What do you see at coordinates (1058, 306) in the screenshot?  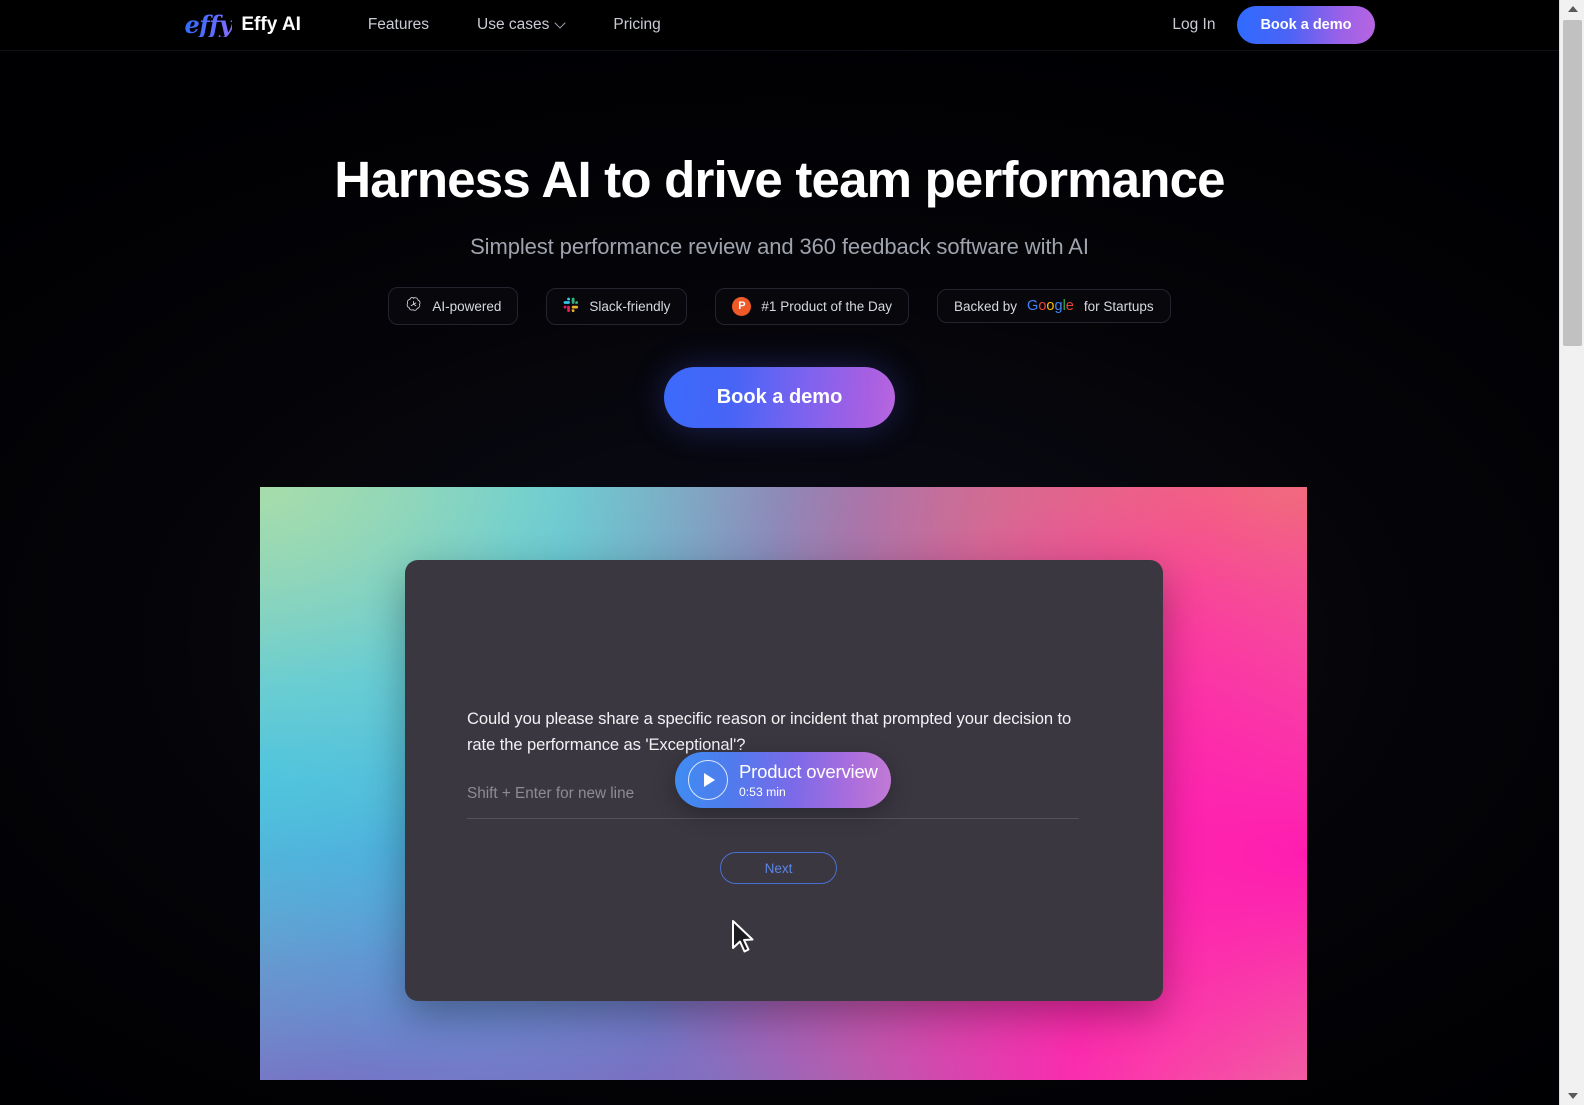 I see `google-letter: g` at bounding box center [1058, 306].